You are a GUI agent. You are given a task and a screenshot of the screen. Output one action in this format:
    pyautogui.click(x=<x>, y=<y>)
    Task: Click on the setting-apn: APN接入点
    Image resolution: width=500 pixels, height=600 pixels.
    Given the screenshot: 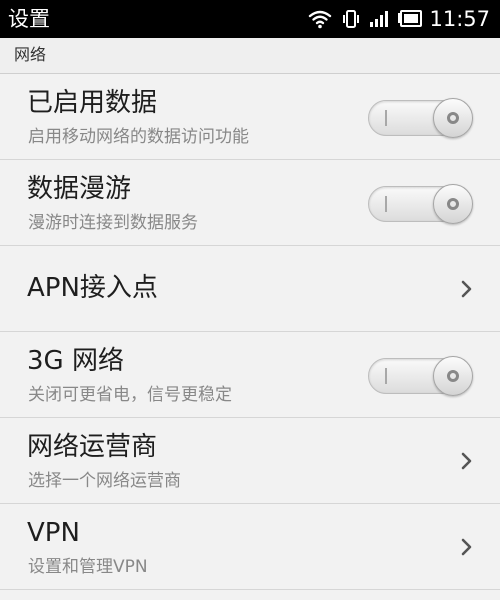 What is the action you would take?
    pyautogui.click(x=250, y=289)
    